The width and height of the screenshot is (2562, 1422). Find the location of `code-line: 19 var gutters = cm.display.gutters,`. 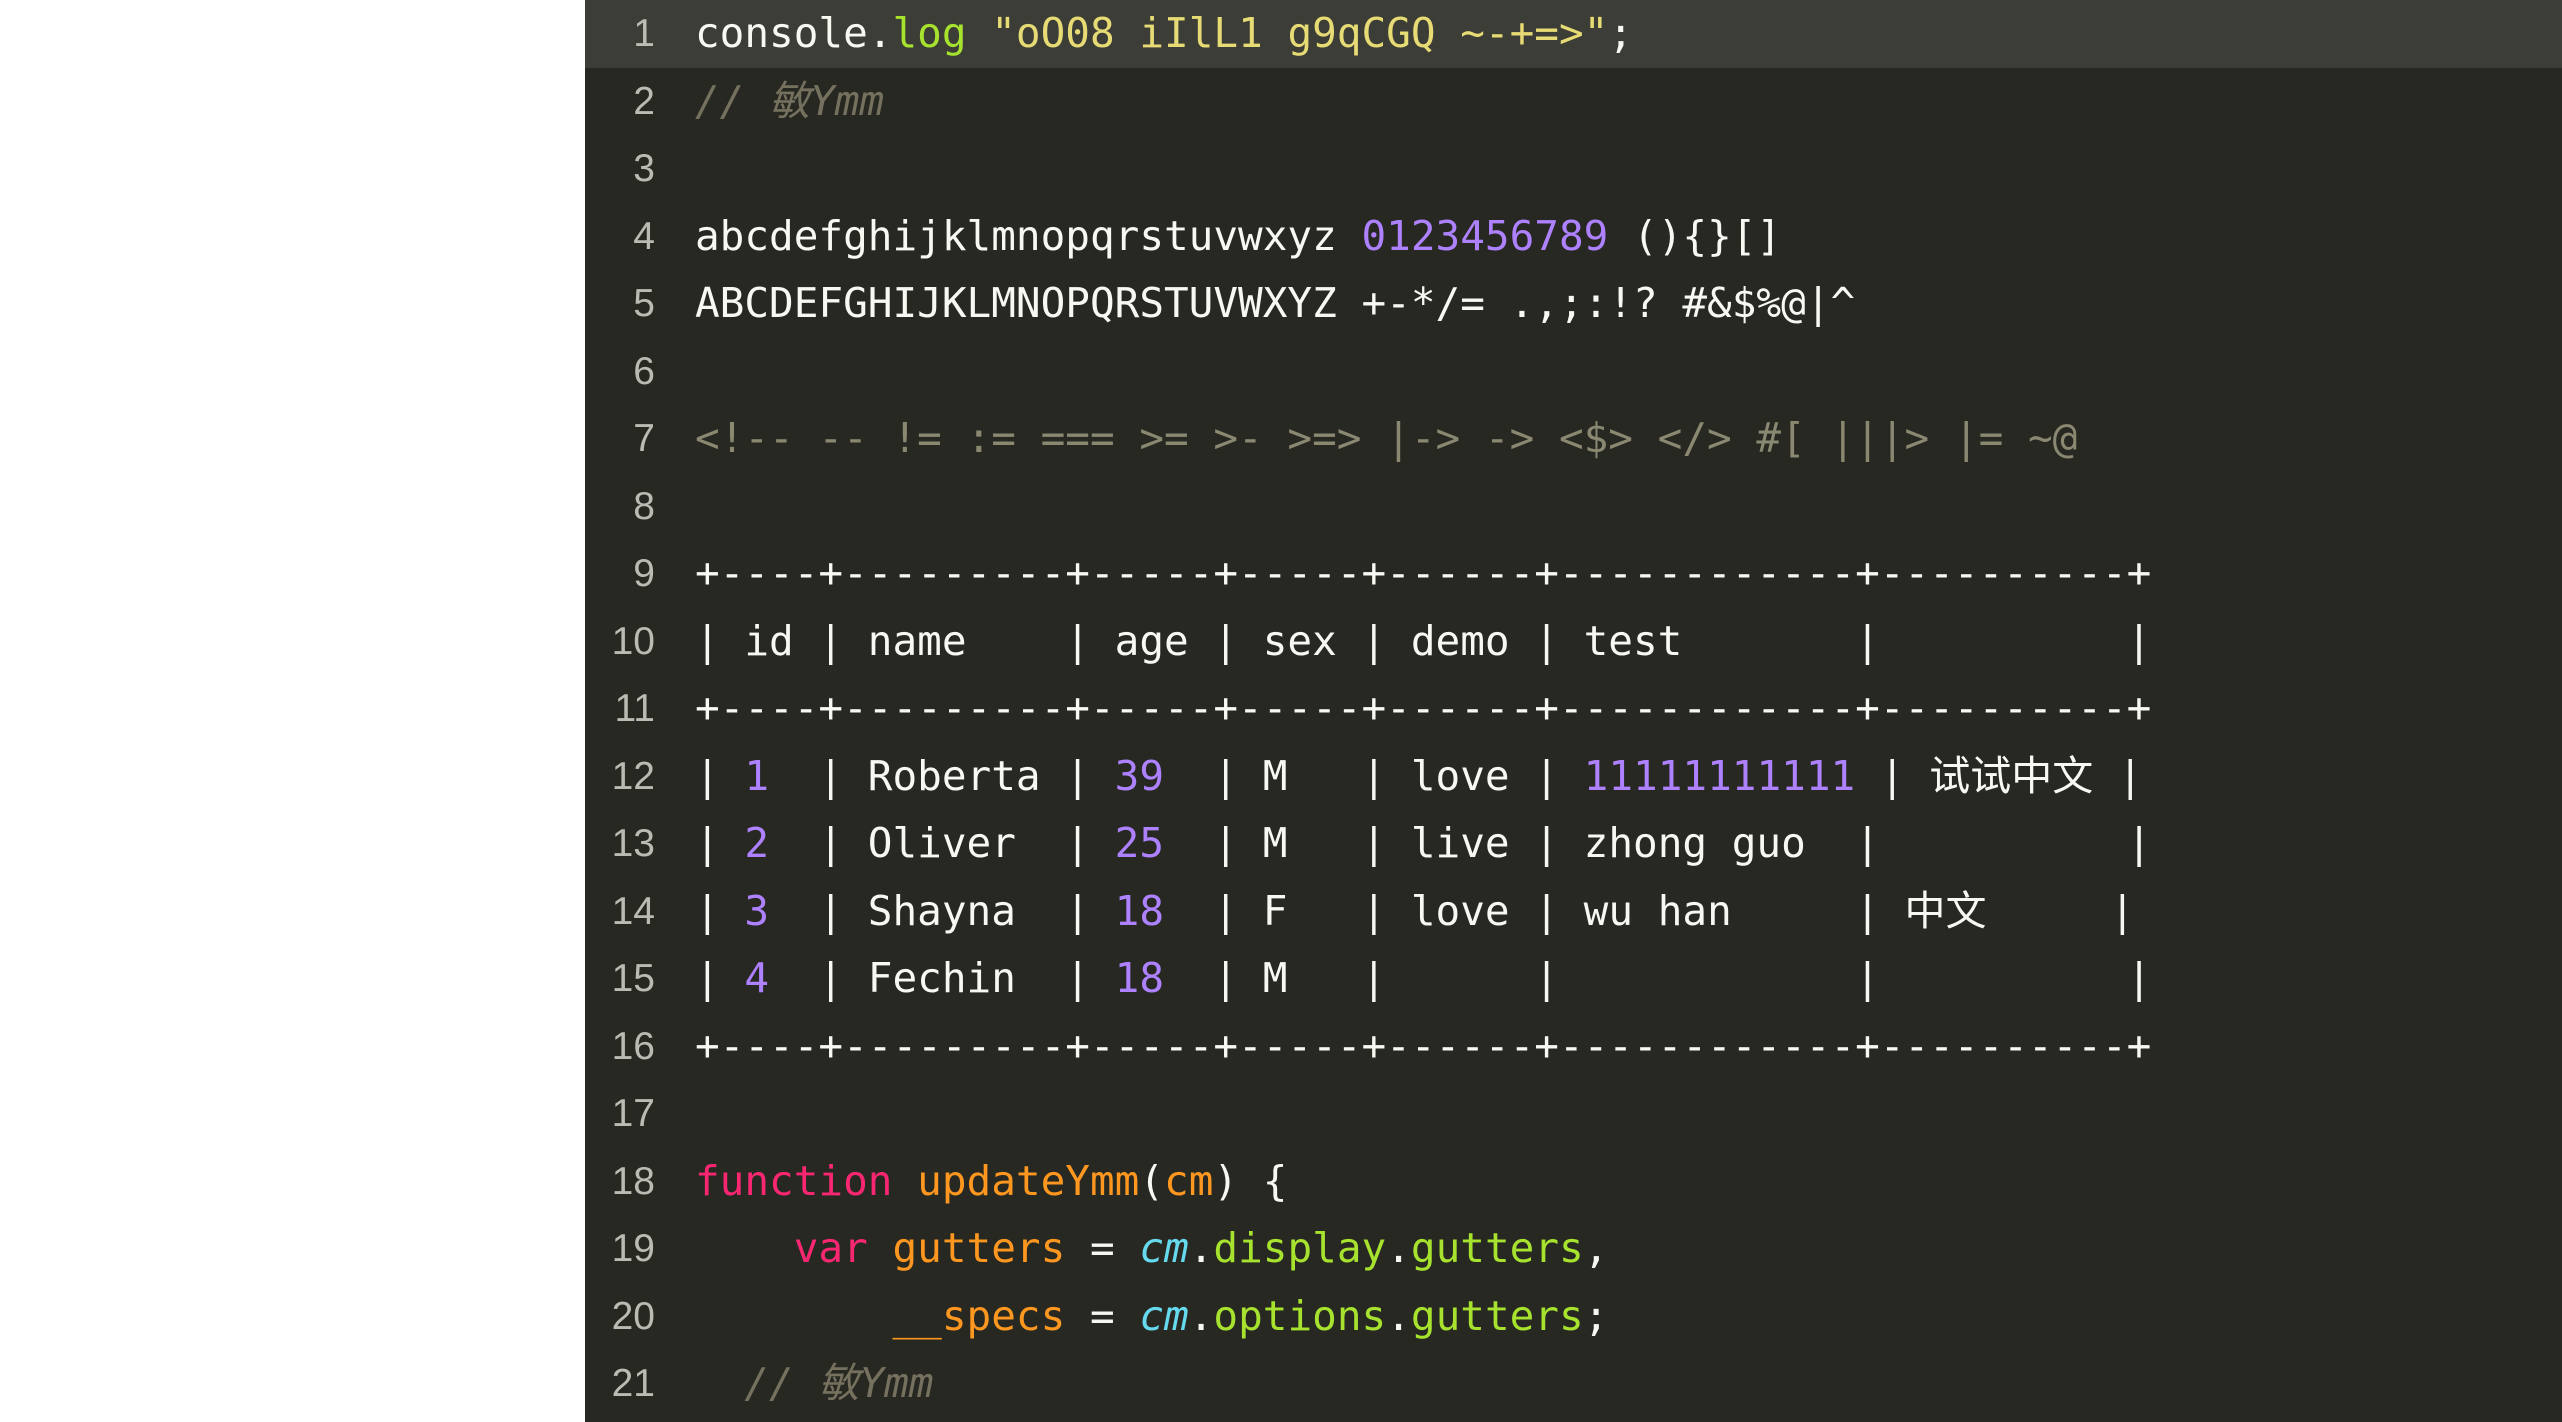

code-line: 19 var gutters = cm.display.gutters, is located at coordinates (1573, 1249).